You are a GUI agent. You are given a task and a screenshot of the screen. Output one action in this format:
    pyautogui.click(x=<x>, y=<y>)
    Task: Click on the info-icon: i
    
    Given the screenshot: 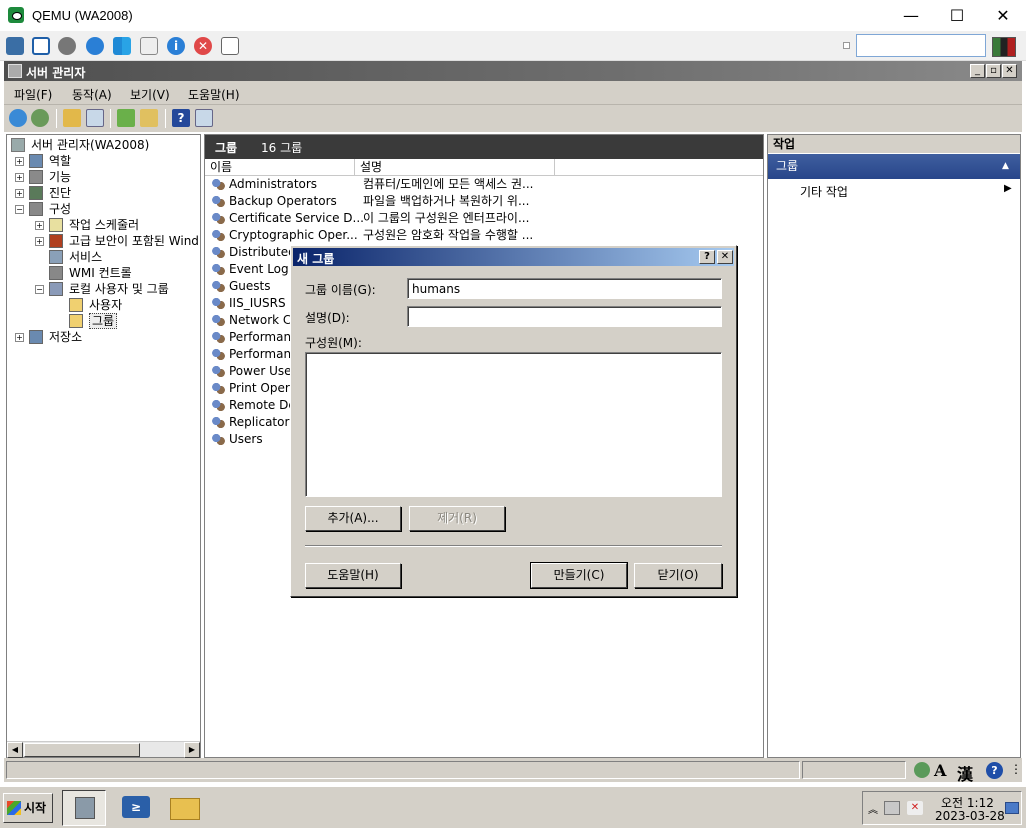 What is the action you would take?
    pyautogui.click(x=176, y=46)
    